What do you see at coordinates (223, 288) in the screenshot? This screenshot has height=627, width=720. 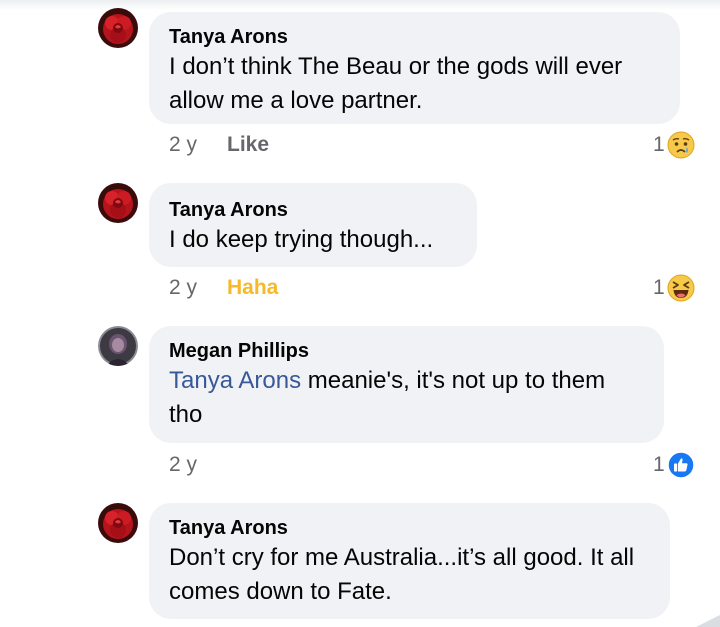 I see `comment-actions: 2 y Haha` at bounding box center [223, 288].